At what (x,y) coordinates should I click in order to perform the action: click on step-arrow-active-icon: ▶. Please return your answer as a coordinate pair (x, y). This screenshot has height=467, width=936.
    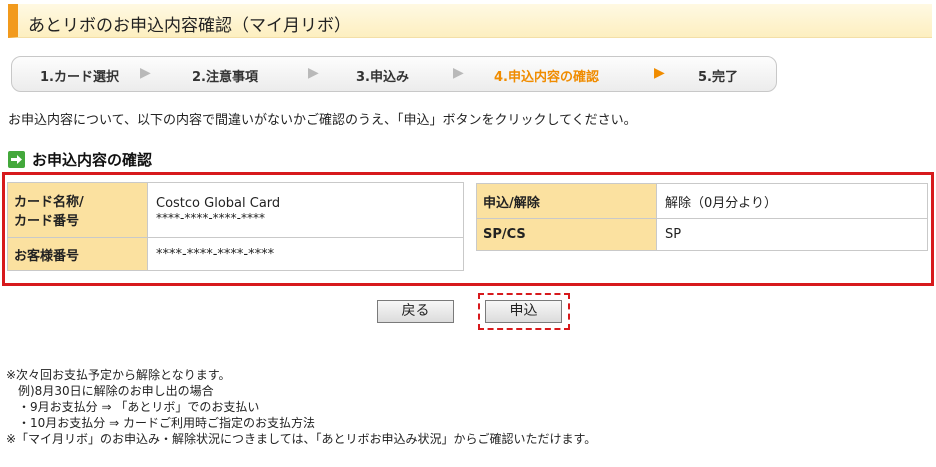
    Looking at the image, I should click on (659, 73).